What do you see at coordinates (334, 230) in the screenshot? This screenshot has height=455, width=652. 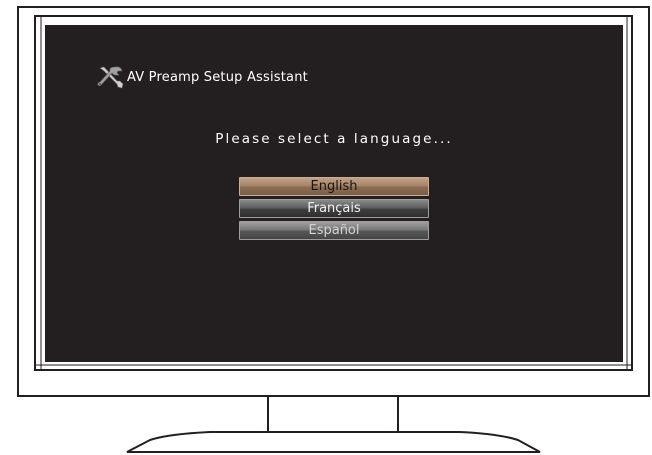 I see `language-option-espanol: Español` at bounding box center [334, 230].